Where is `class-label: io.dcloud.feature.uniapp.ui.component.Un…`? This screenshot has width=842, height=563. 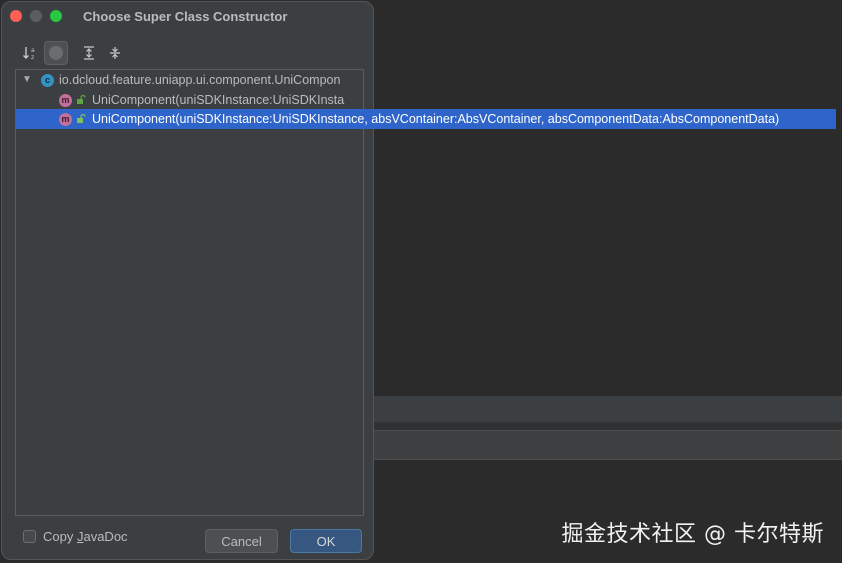 class-label: io.dcloud.feature.uniapp.ui.component.Un… is located at coordinates (200, 80).